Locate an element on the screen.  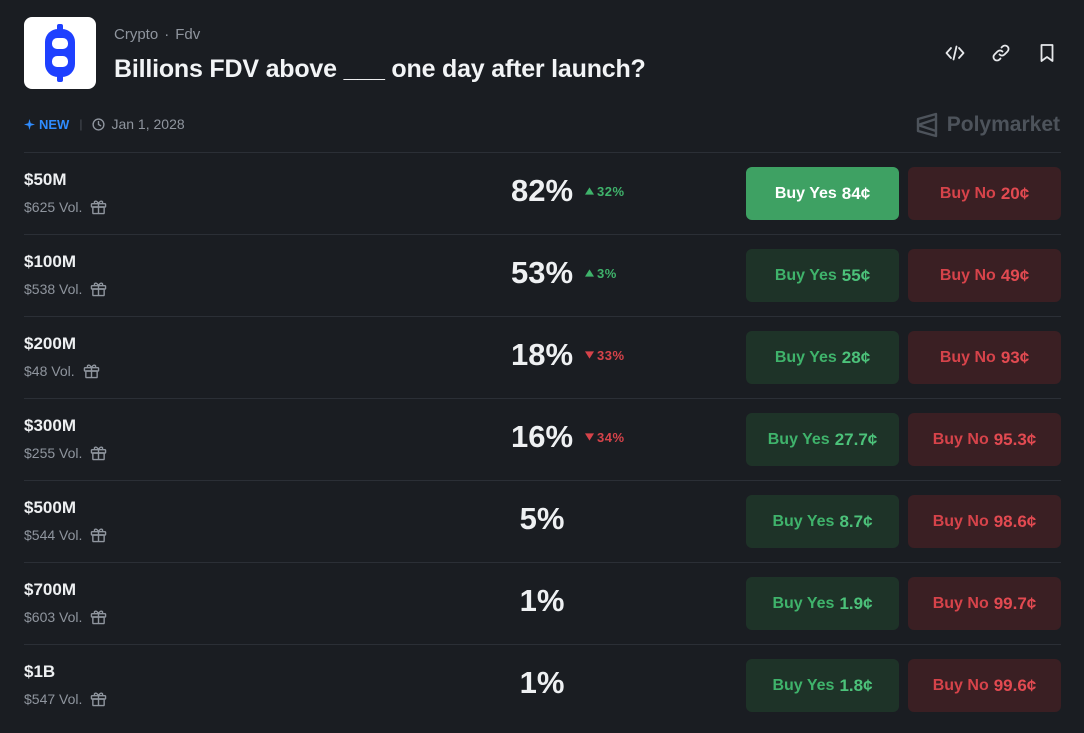
change-indicator: 3% is located at coordinates (601, 273).